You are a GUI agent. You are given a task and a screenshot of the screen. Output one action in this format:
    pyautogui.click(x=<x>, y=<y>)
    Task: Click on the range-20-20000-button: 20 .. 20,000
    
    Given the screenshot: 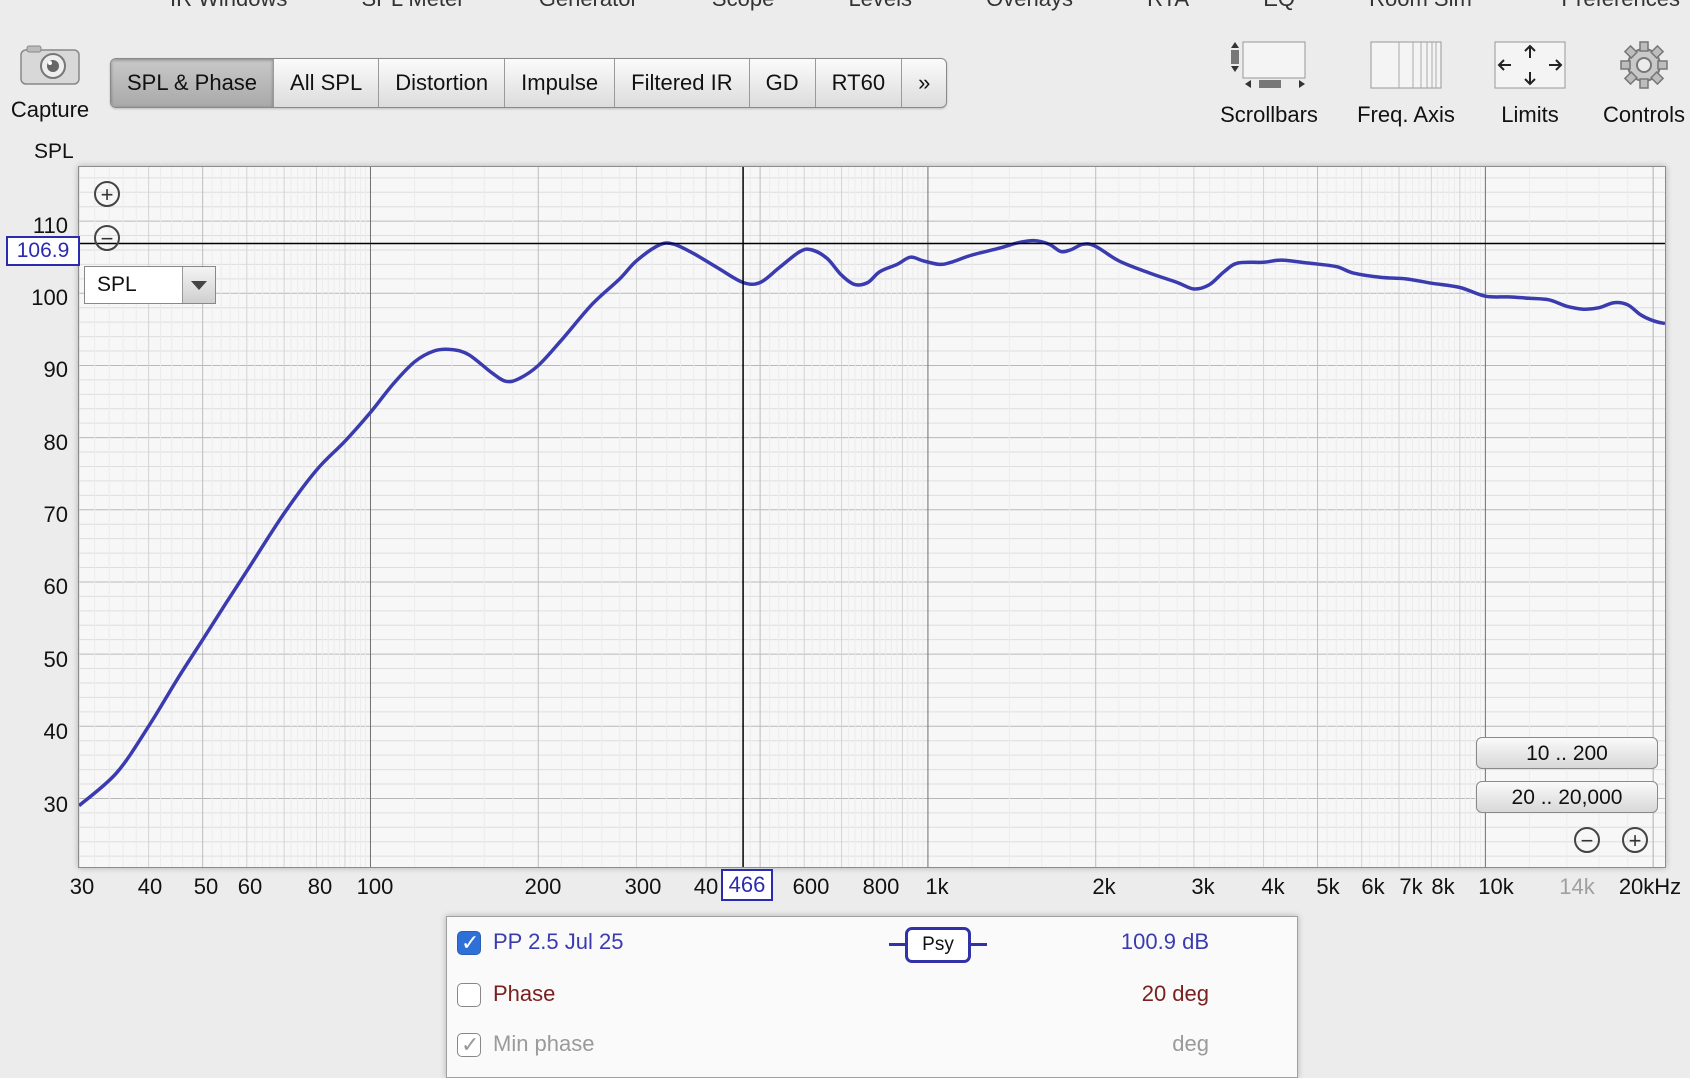 What is the action you would take?
    pyautogui.click(x=1567, y=797)
    